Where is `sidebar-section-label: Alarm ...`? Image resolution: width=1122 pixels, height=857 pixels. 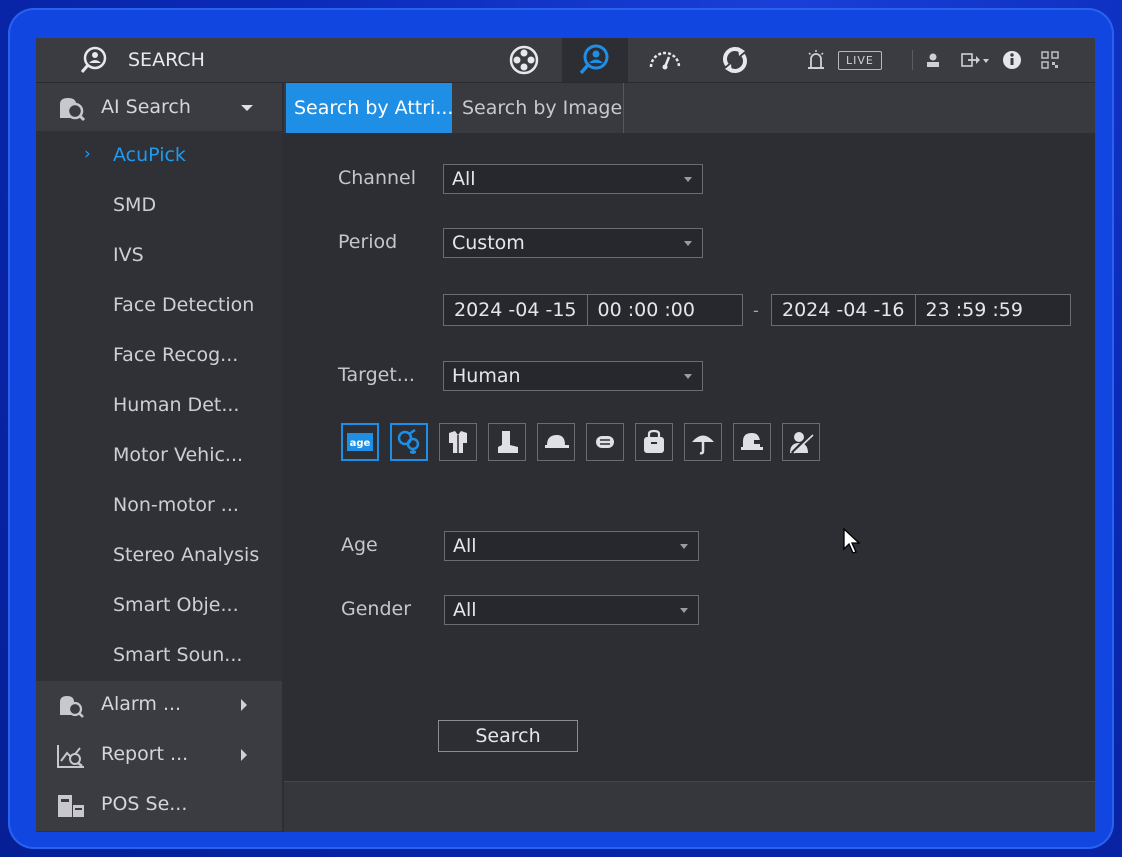 sidebar-section-label: Alarm ... is located at coordinates (141, 704).